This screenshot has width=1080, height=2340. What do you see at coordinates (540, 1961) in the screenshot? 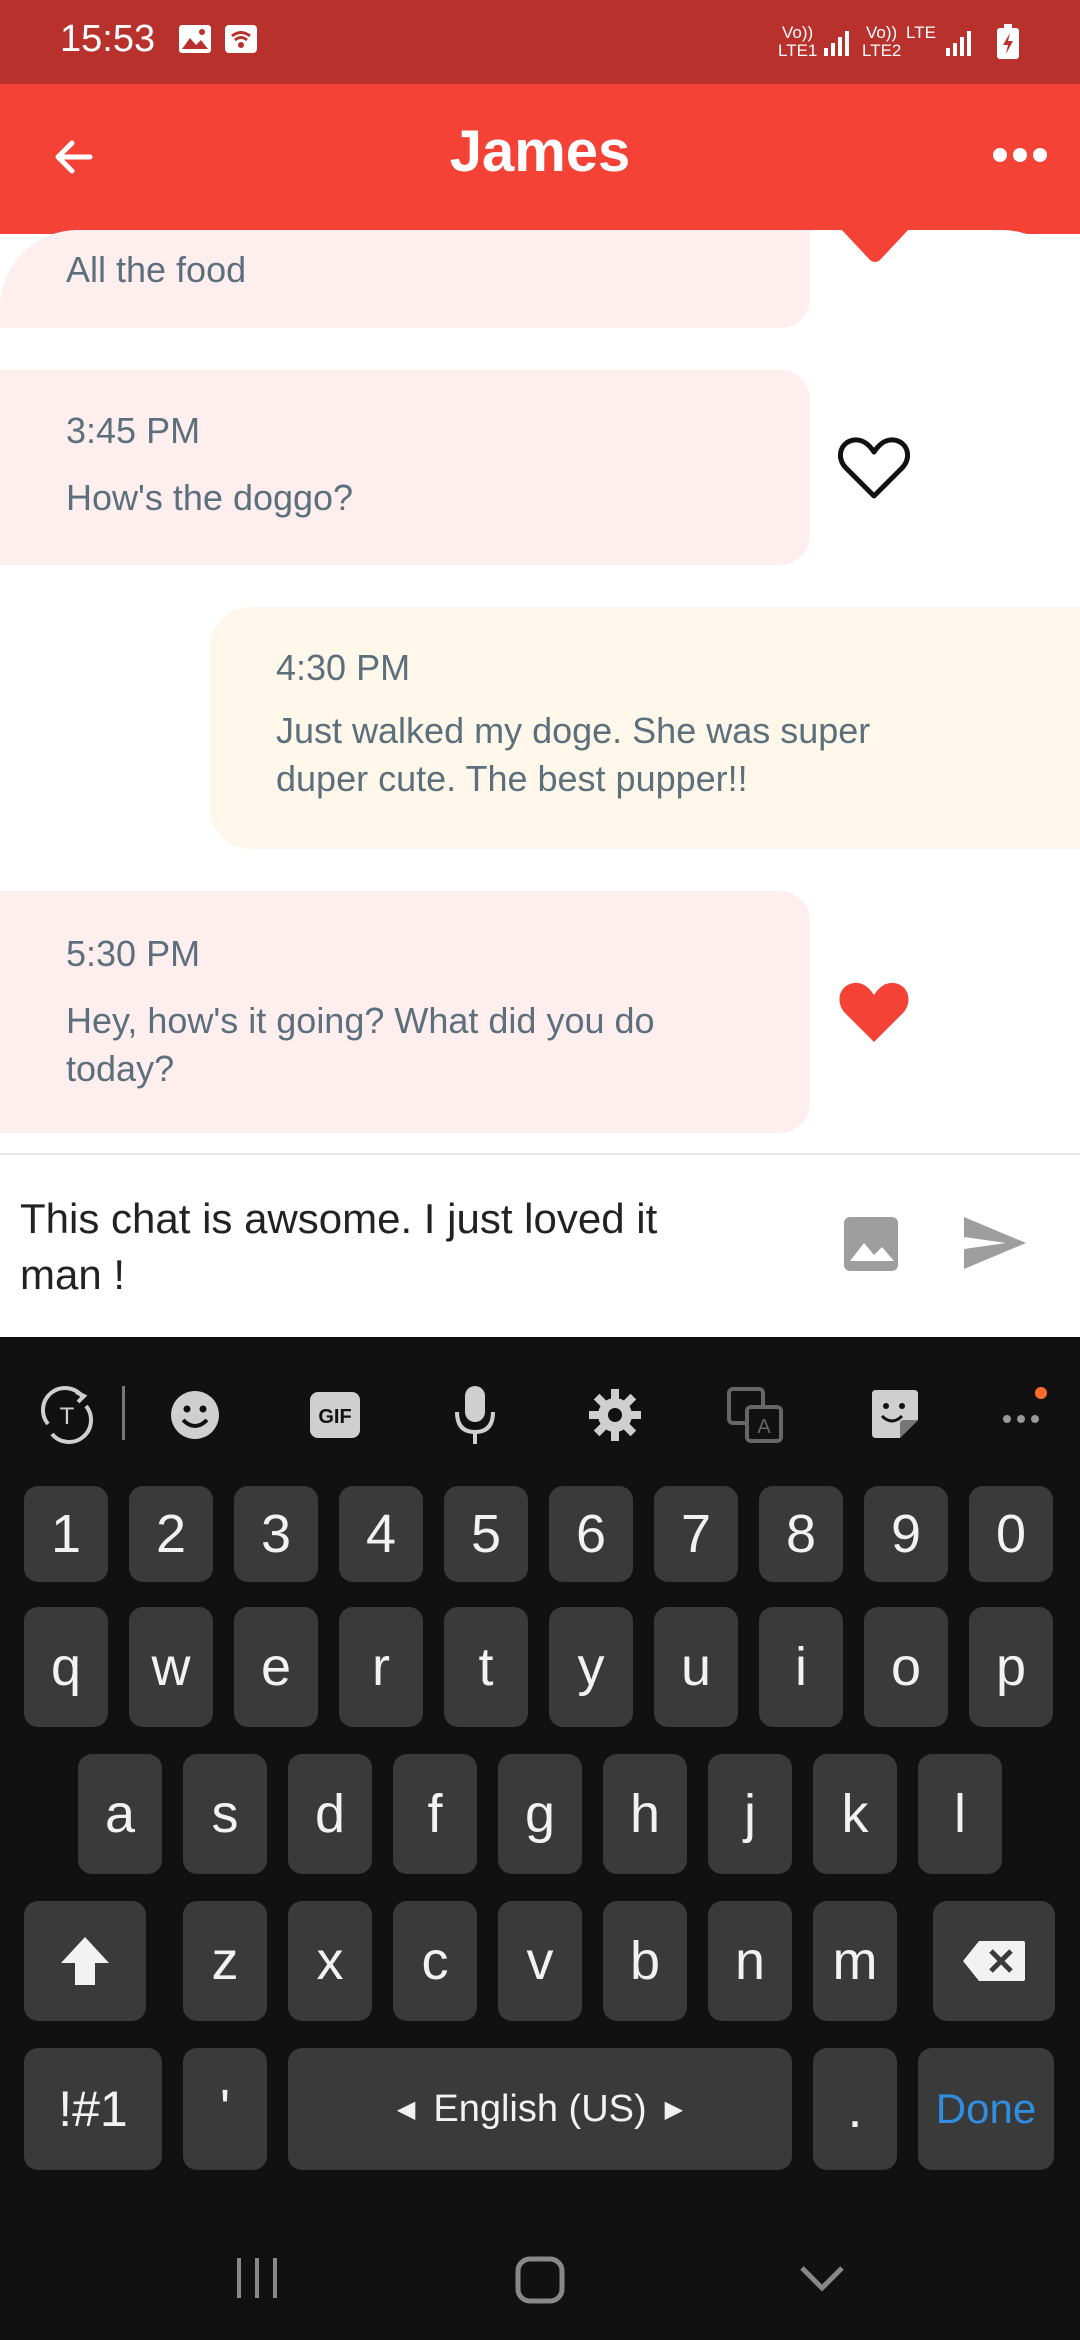
I see `key-v: v` at bounding box center [540, 1961].